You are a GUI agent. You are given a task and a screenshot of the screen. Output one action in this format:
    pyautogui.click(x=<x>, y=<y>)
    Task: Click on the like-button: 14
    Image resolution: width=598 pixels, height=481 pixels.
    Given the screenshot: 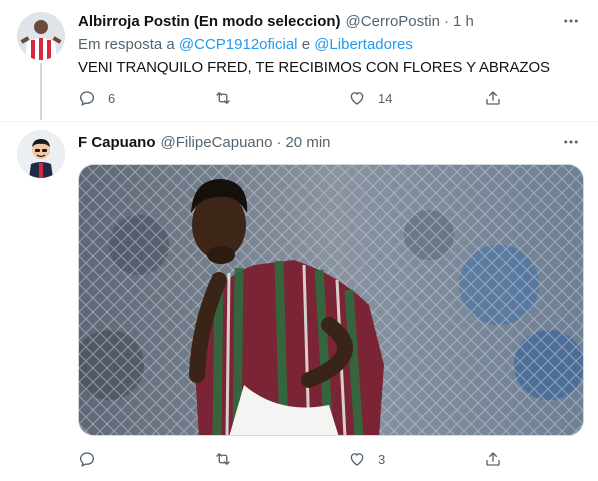 What is the action you would take?
    pyautogui.click(x=370, y=98)
    